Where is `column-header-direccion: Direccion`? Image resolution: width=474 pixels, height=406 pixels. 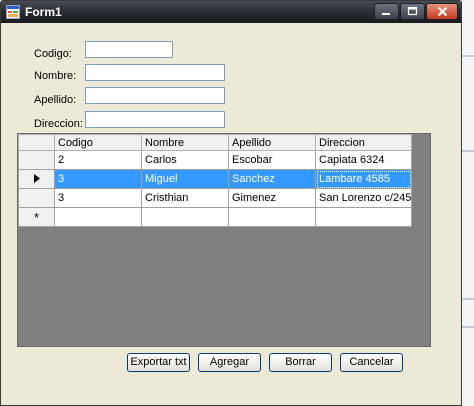 column-header-direccion: Direccion is located at coordinates (363, 142).